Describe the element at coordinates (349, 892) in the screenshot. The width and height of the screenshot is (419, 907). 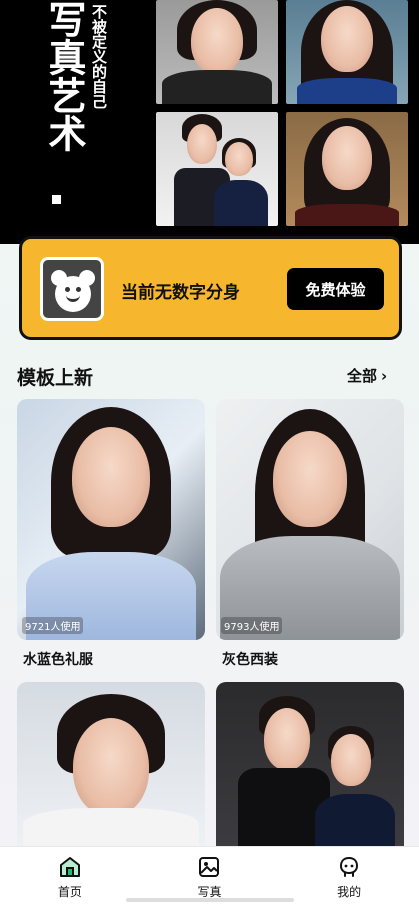
I see `nav-label-profile: 我的` at that location.